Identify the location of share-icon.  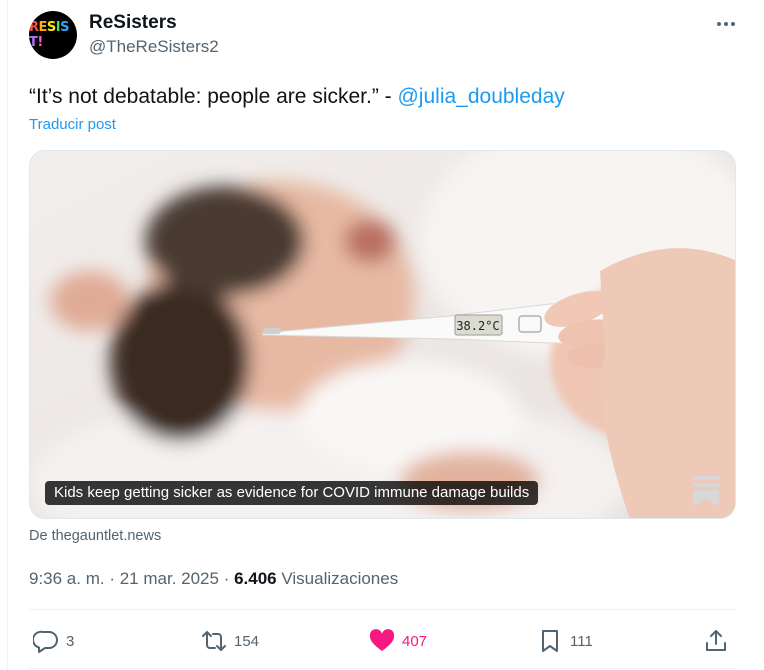
(716, 640).